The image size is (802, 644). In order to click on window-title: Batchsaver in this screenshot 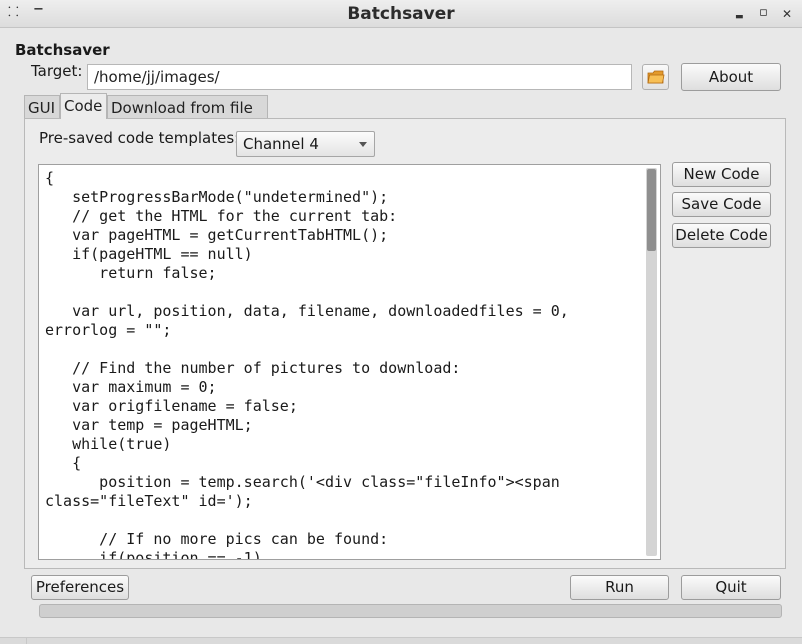, I will do `click(401, 14)`.